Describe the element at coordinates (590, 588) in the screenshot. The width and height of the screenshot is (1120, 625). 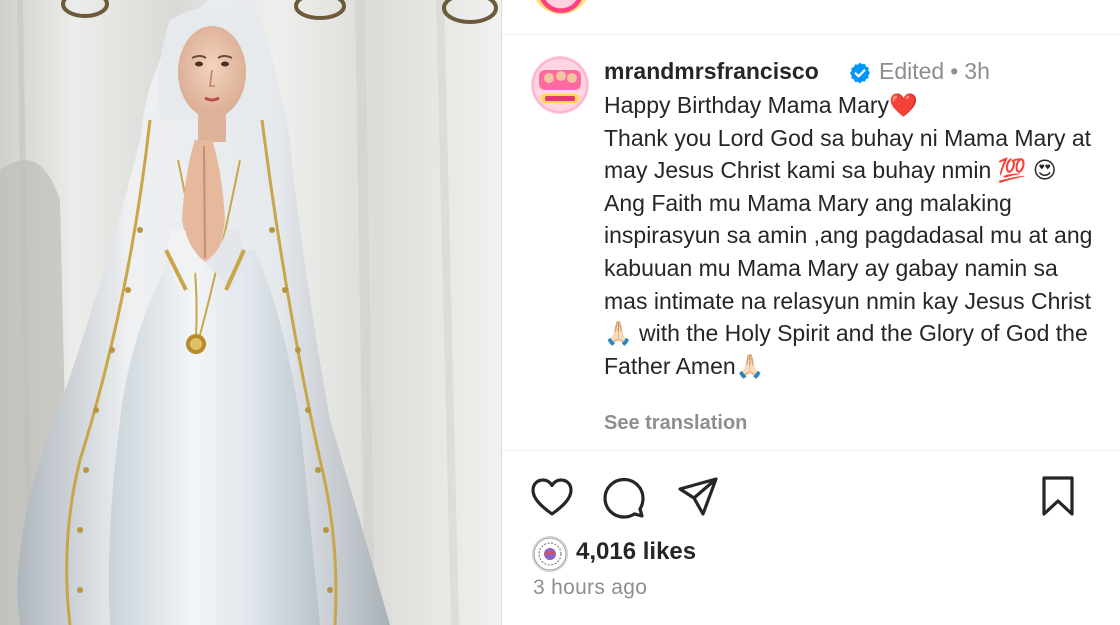
I see `post-timestamp: 3 hours ago` at that location.